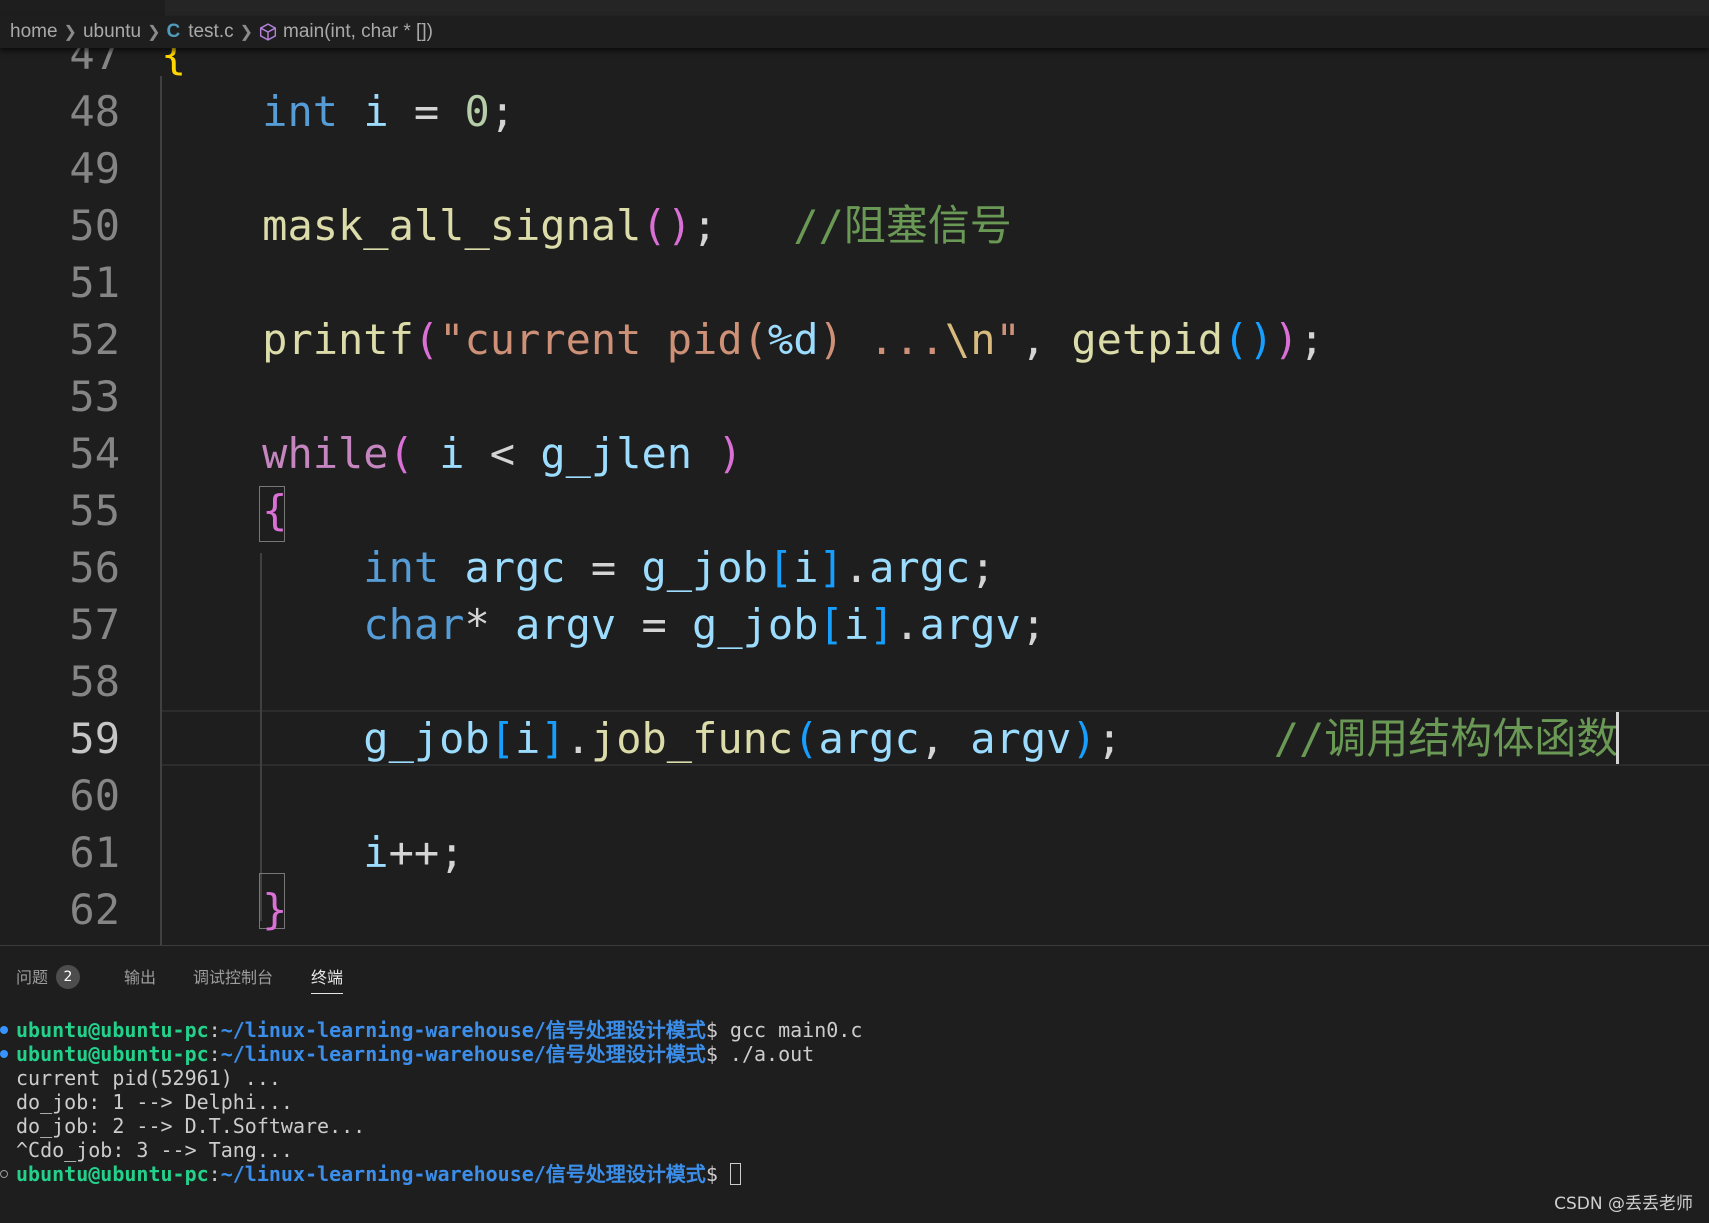 This screenshot has height=1223, width=1709. What do you see at coordinates (275, 510) in the screenshot?
I see `code-token: {` at bounding box center [275, 510].